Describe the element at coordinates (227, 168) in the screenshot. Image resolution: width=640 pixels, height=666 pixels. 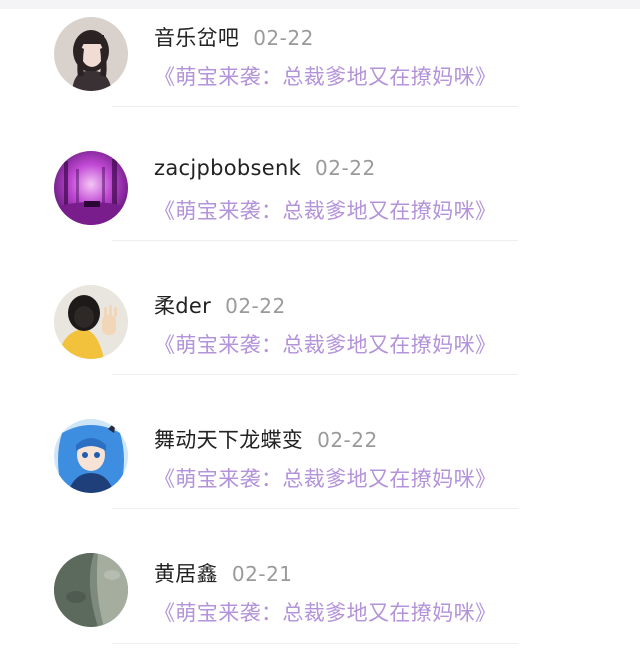
I see `username: zacjpbobsenk` at that location.